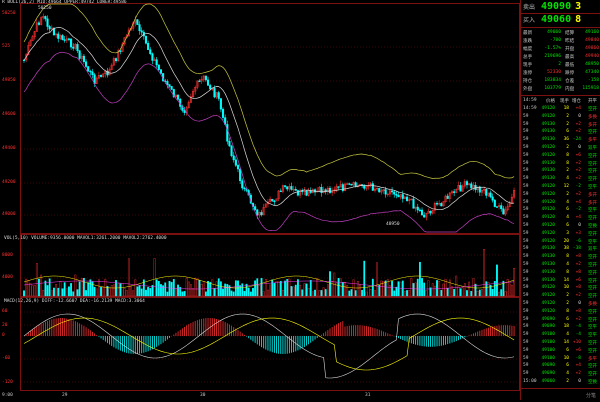  I want to click on tick-row: 59 49130 36 -24 多平, so click(561, 140).